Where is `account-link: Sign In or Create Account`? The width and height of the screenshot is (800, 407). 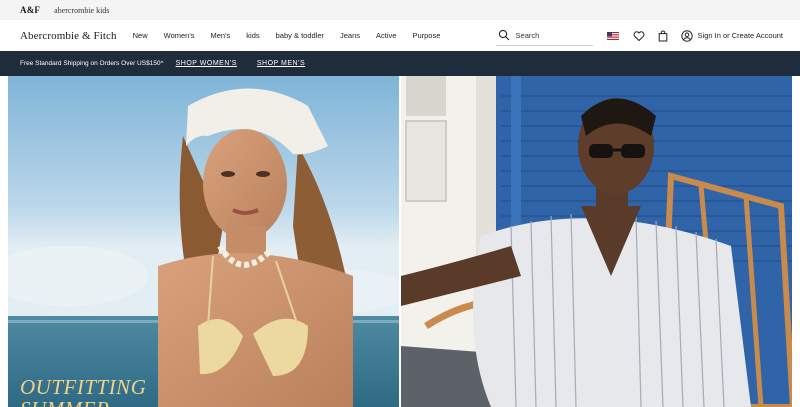 account-link: Sign In or Create Account is located at coordinates (731, 35).